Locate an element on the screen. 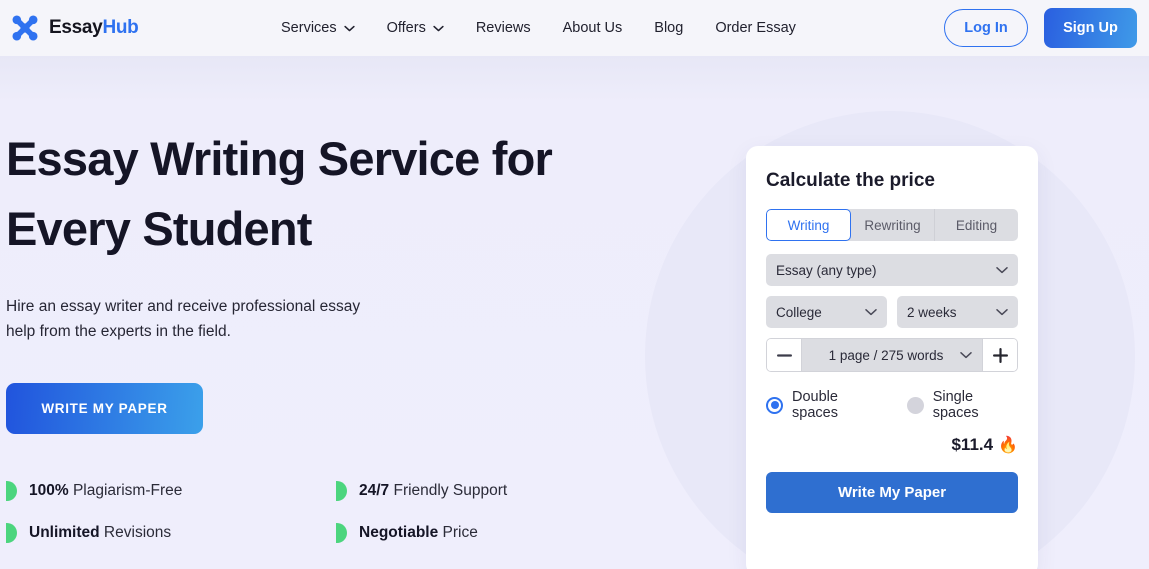 Image resolution: width=1149 pixels, height=569 pixels. deadline-select: 2 weeks is located at coordinates (957, 312).